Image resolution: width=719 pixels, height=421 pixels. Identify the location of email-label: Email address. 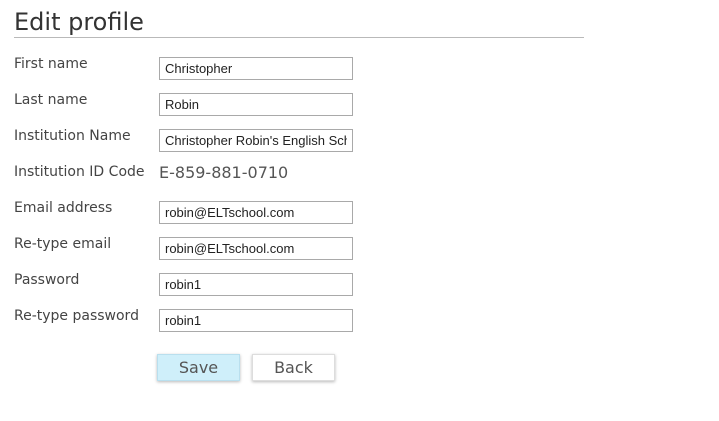
(63, 208).